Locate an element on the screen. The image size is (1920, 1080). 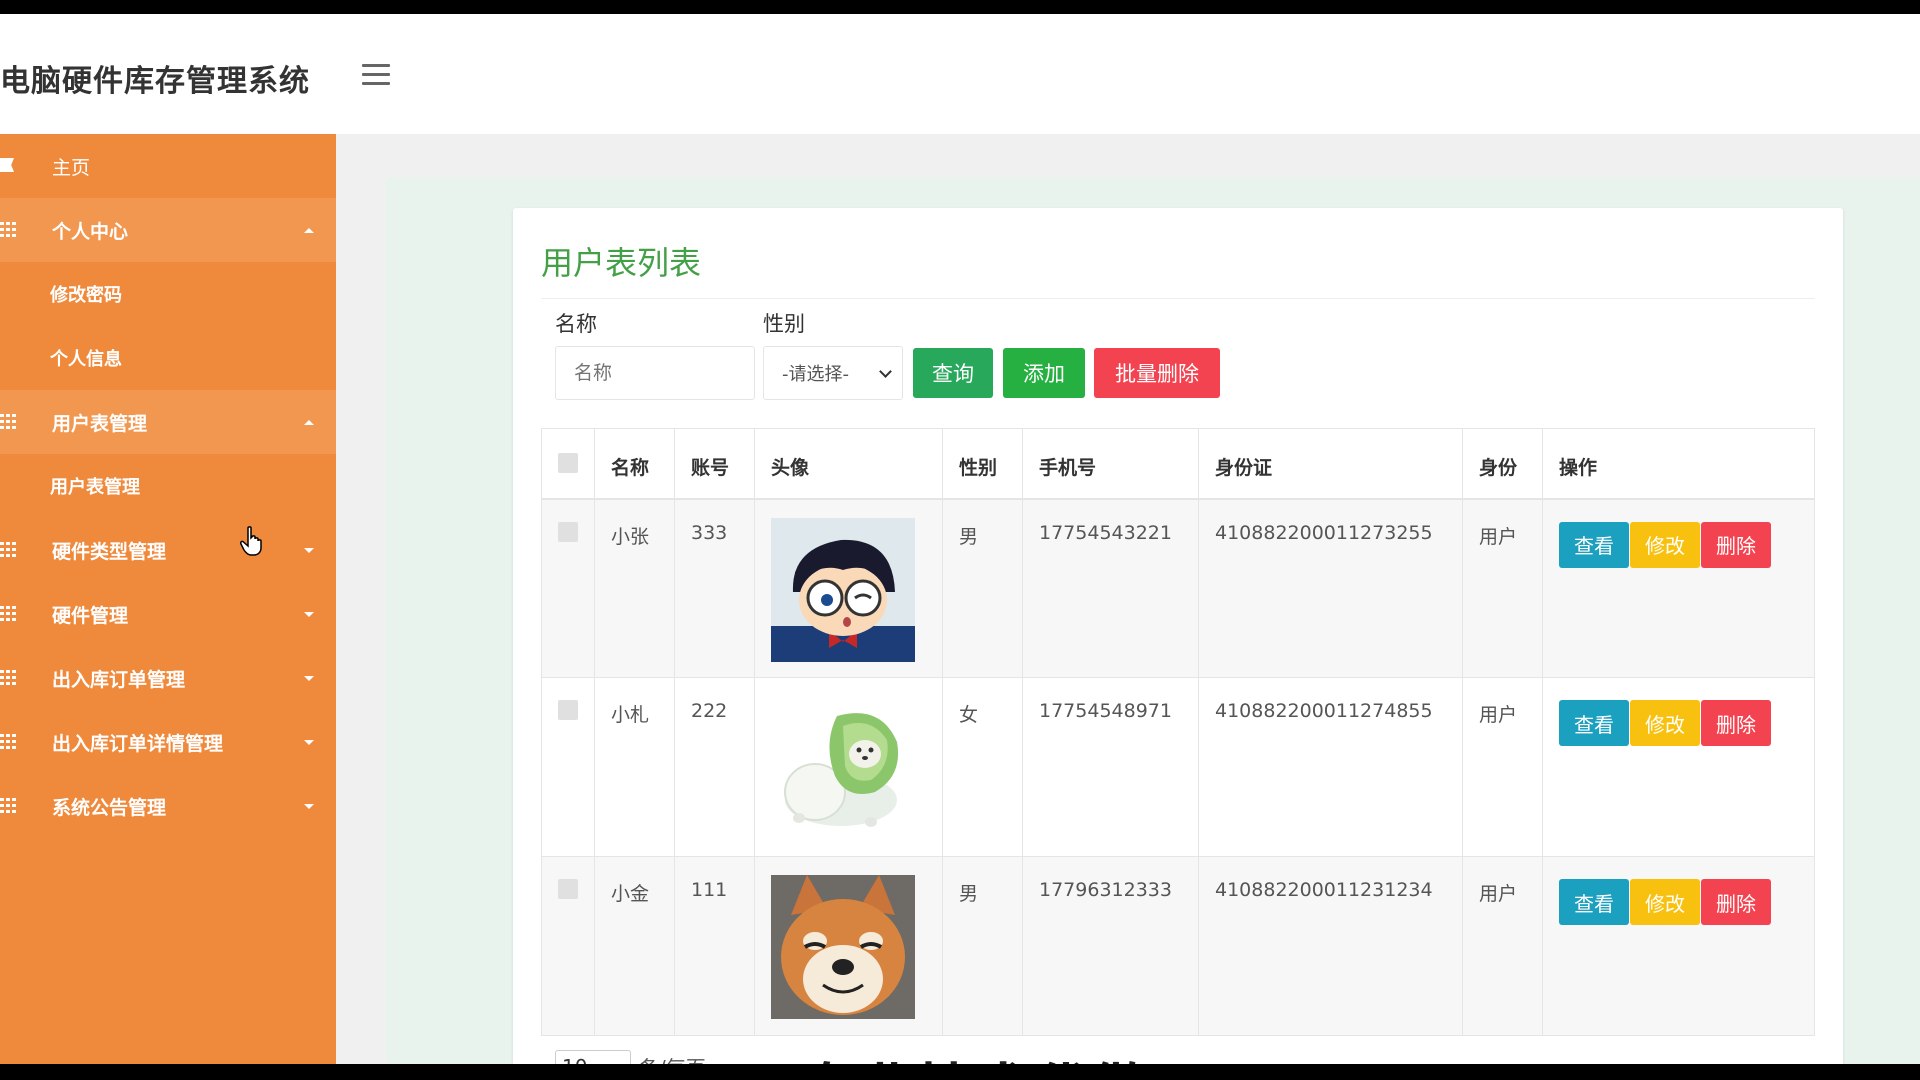
cell-account: 111 is located at coordinates (714, 946).